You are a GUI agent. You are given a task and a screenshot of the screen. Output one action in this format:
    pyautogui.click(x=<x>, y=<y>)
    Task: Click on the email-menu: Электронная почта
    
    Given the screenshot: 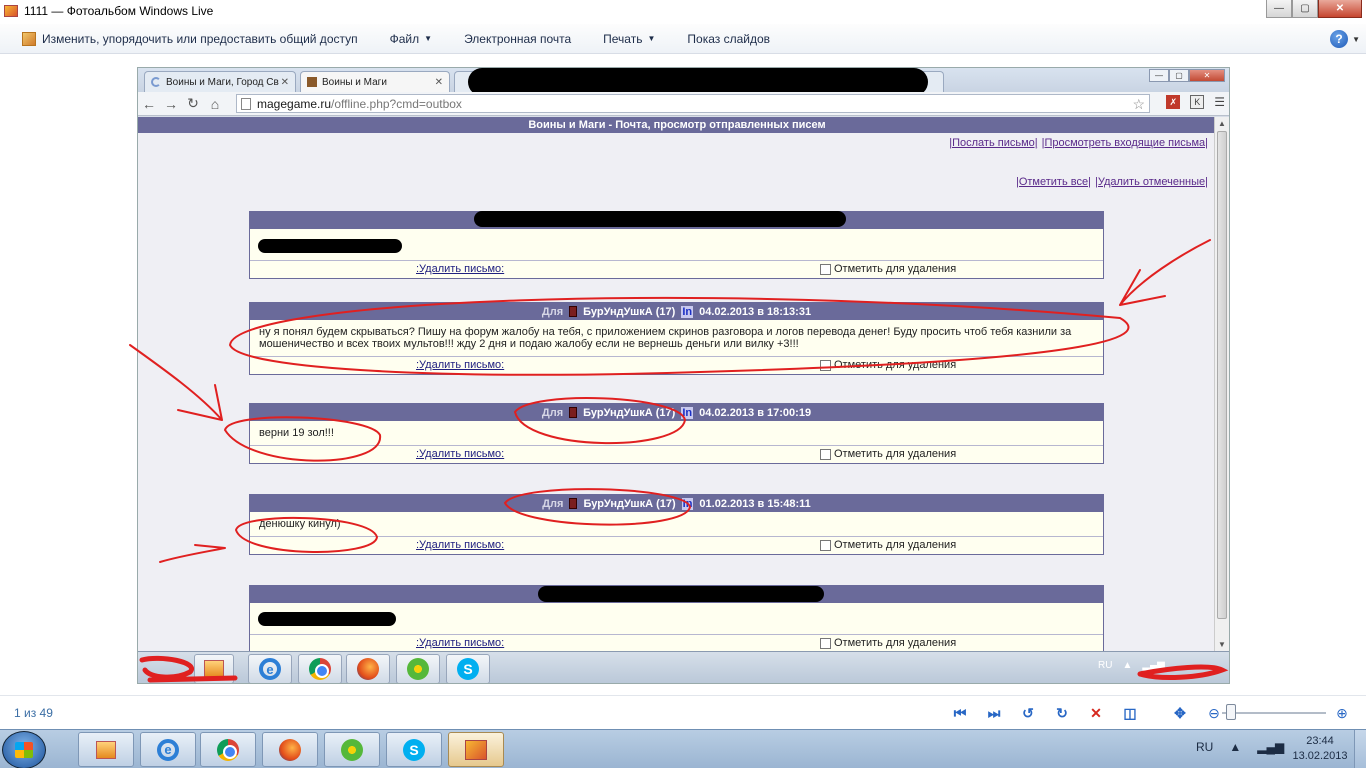 What is the action you would take?
    pyautogui.click(x=517, y=39)
    